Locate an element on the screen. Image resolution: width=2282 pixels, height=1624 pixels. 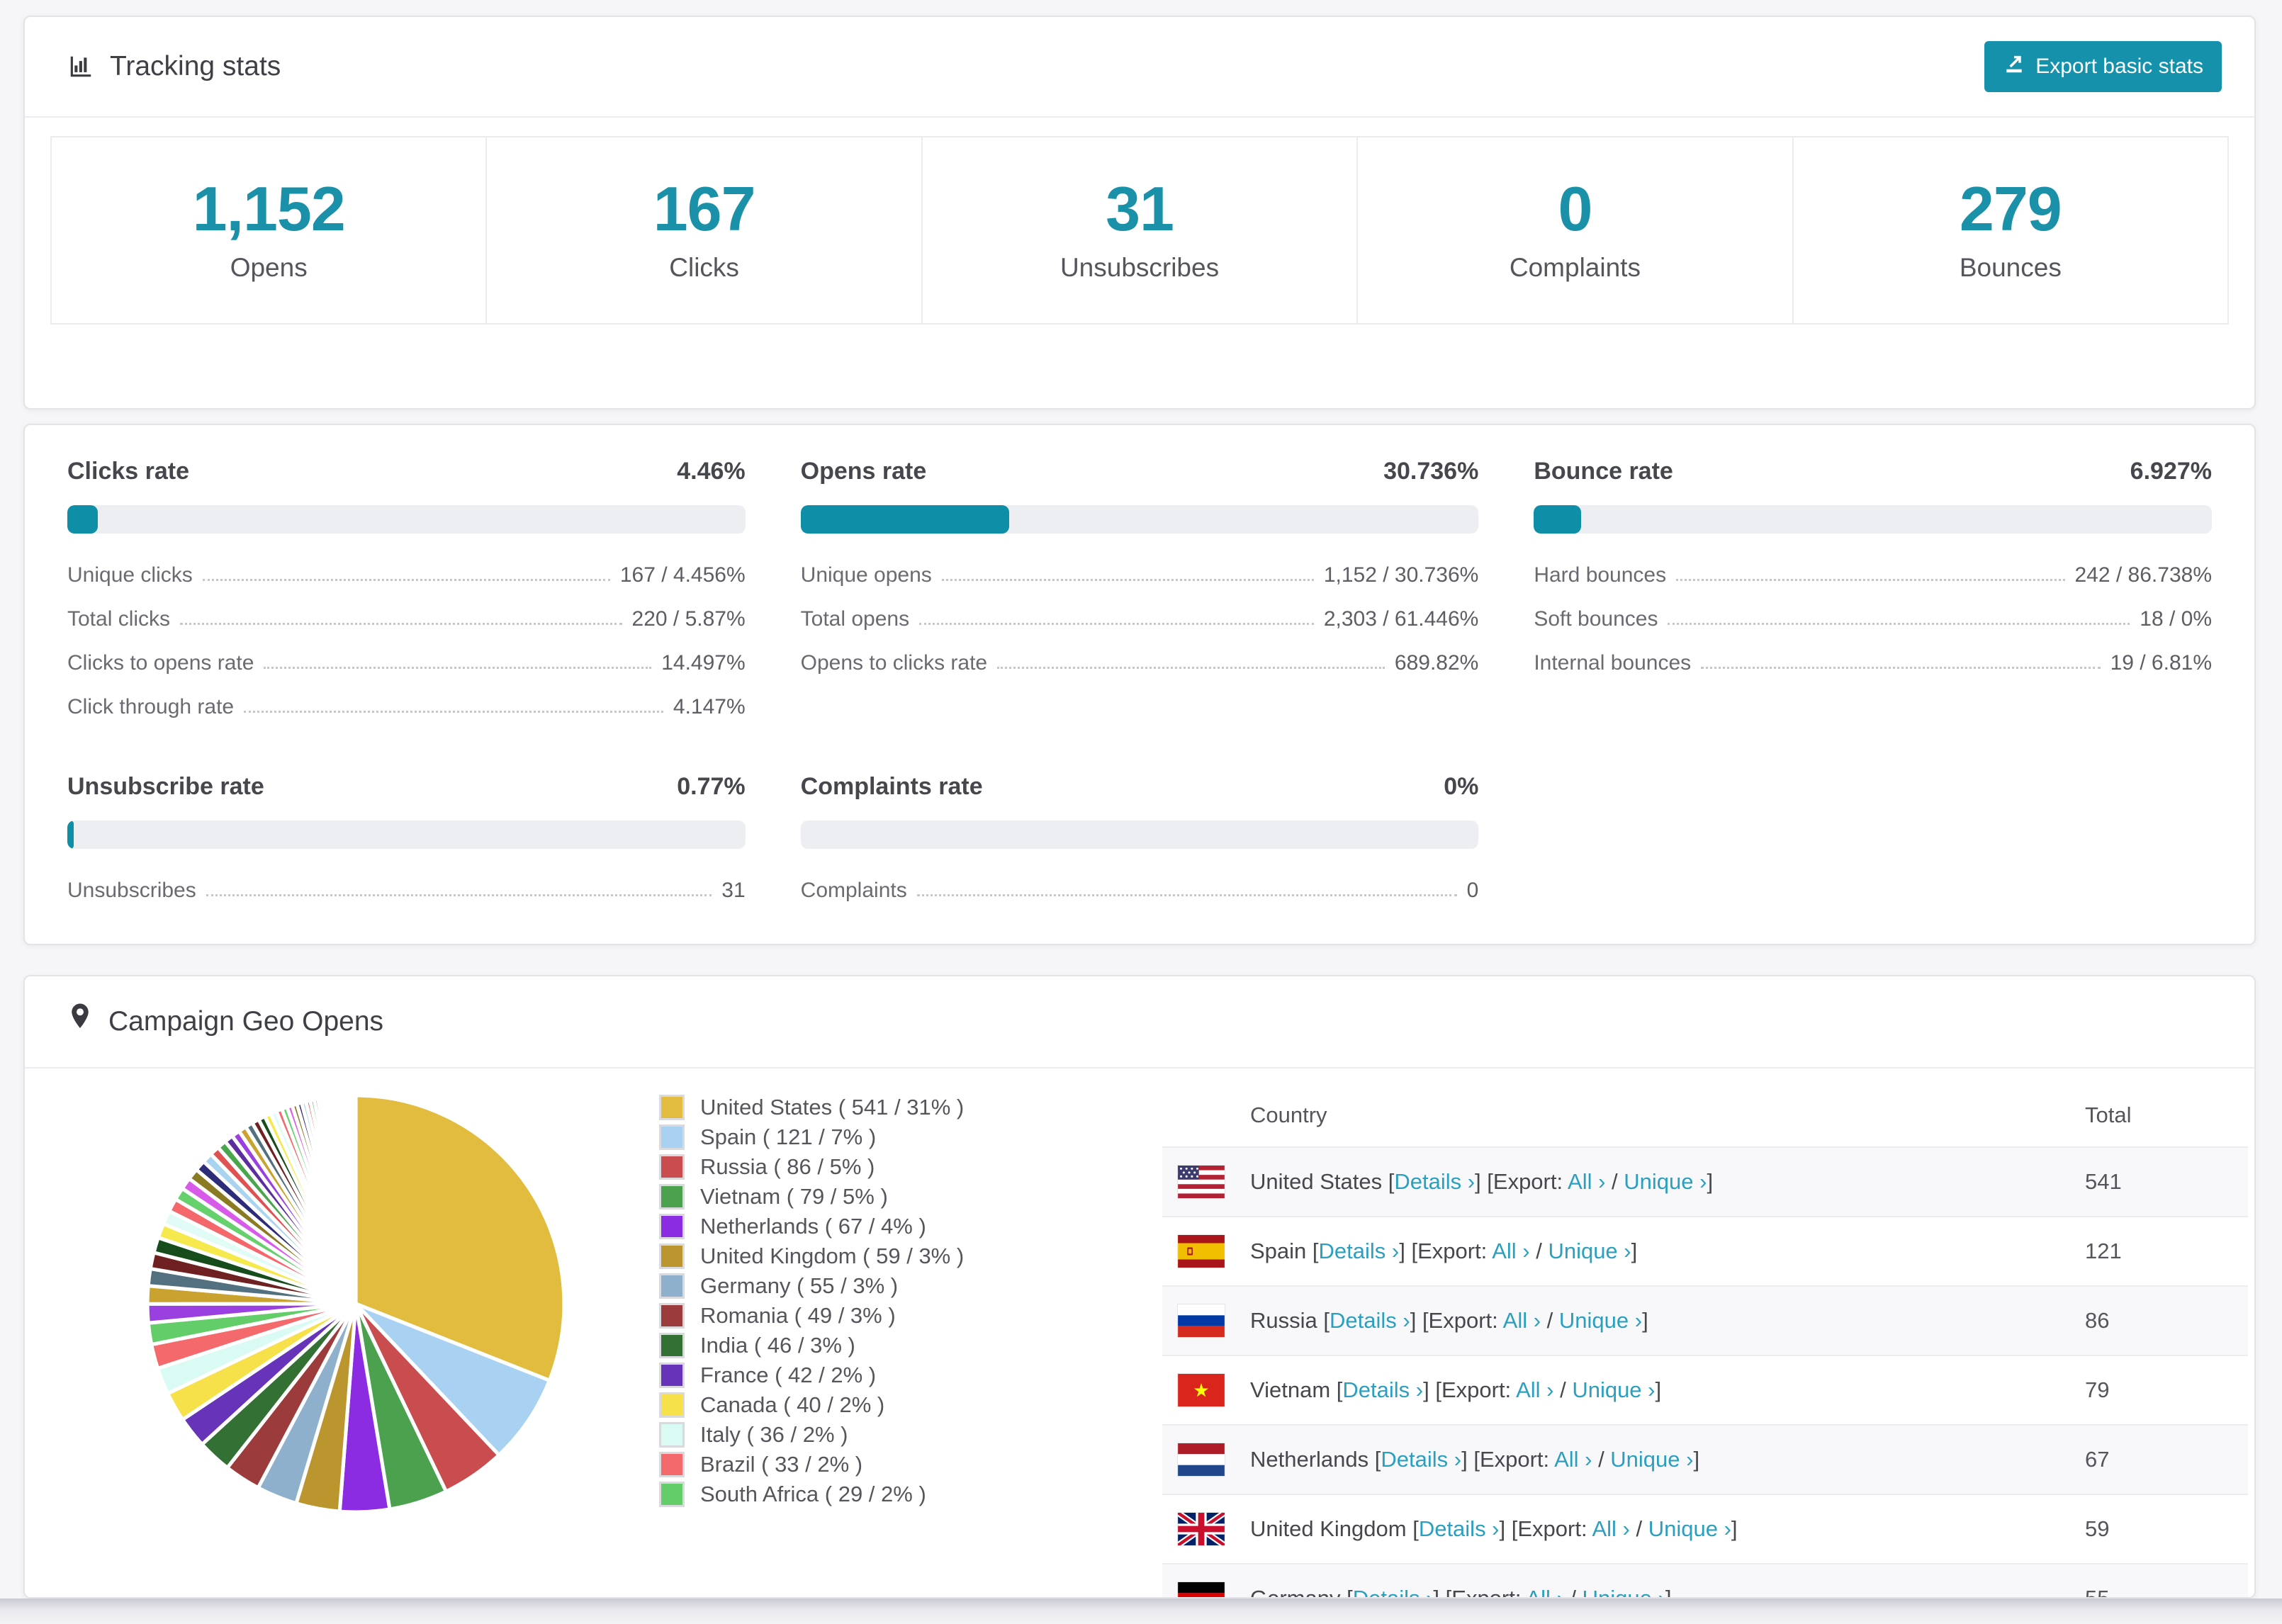
rate-detail-row: Total clicks 220 / 5.87% is located at coordinates (407, 619).